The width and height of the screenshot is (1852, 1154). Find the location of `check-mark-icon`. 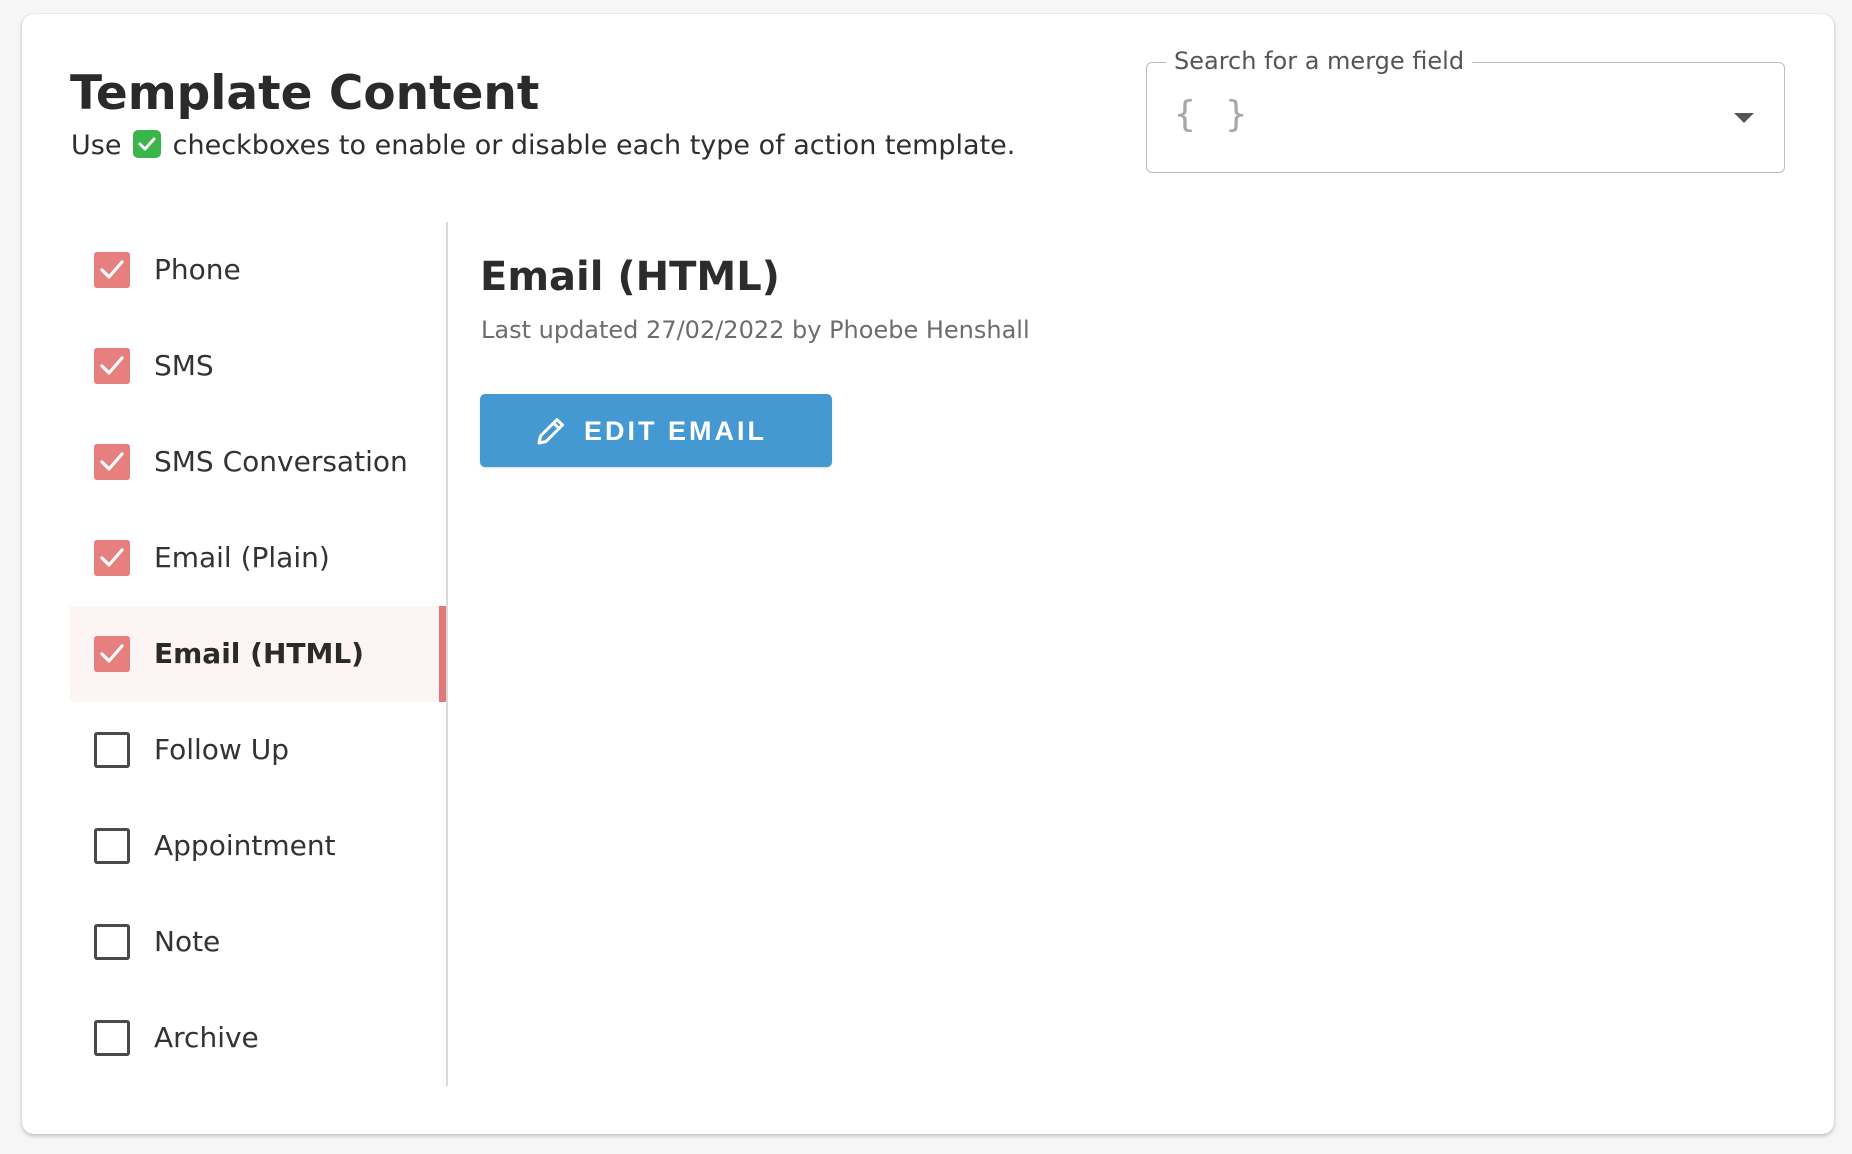

check-mark-icon is located at coordinates (147, 144).